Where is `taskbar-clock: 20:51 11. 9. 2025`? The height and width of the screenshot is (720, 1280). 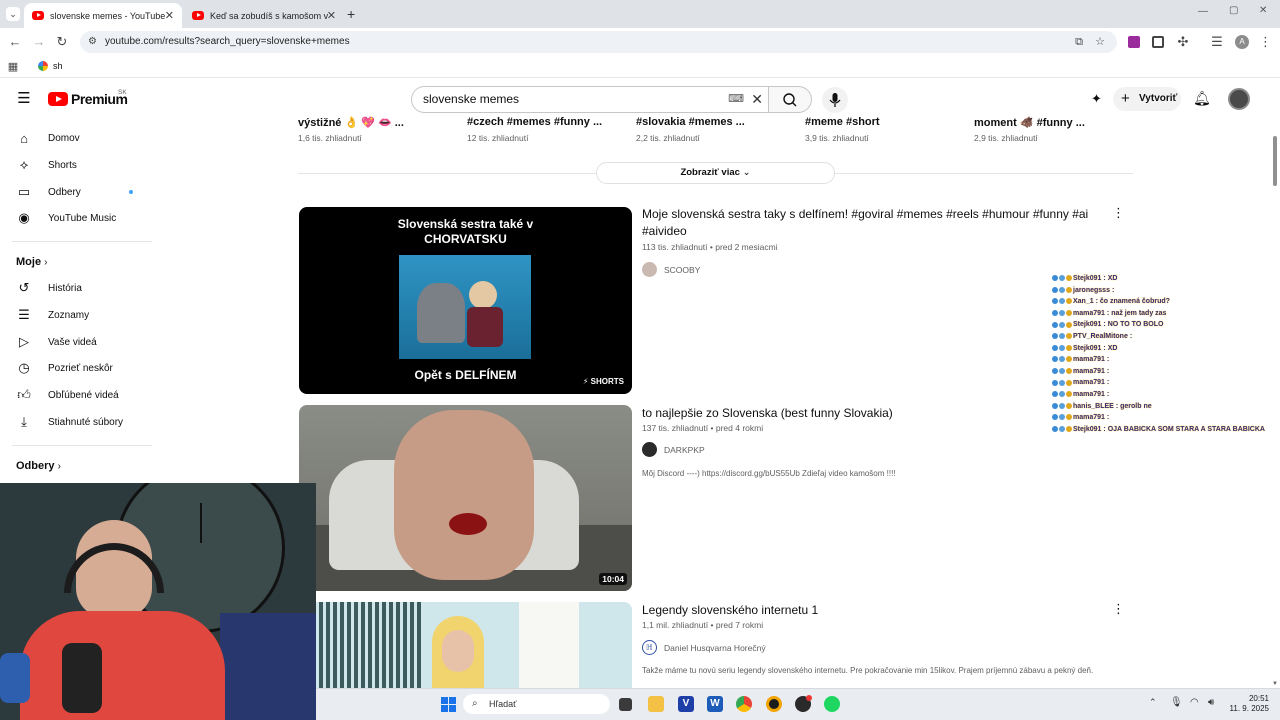 taskbar-clock: 20:51 11. 9. 2025 is located at coordinates (1249, 704).